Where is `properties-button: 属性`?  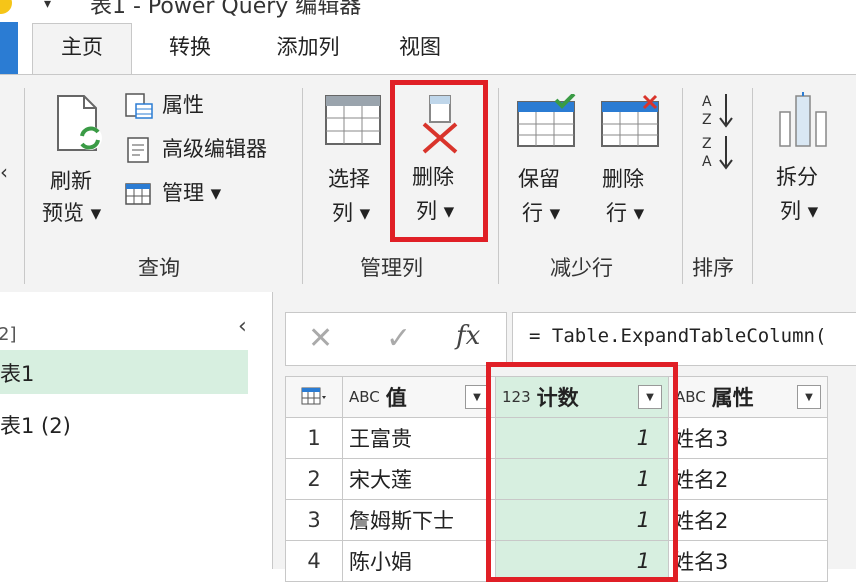 properties-button: 属性 is located at coordinates (209, 105).